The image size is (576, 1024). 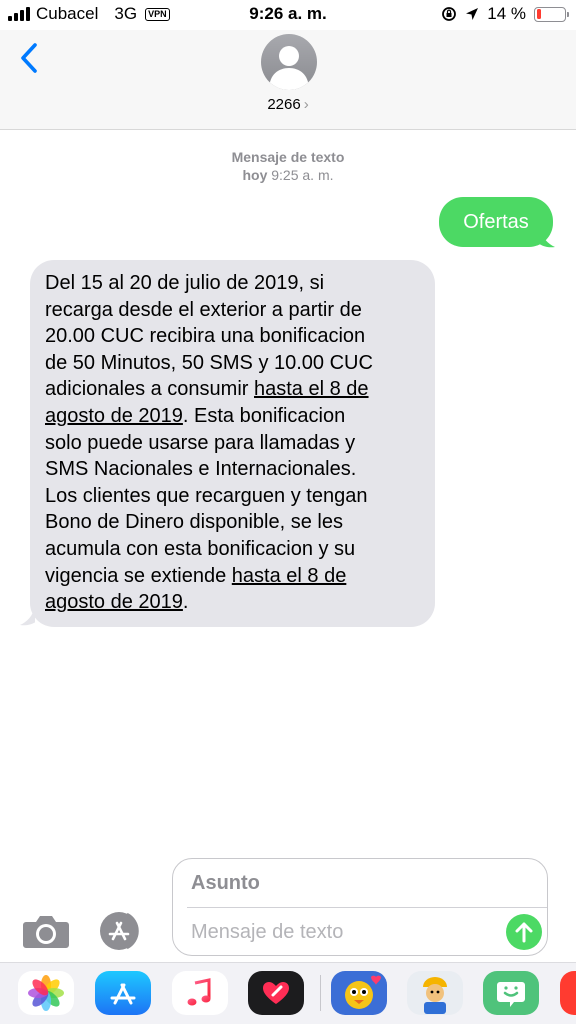 What do you see at coordinates (267, 932) in the screenshot?
I see `message-input: Mensaje de texto` at bounding box center [267, 932].